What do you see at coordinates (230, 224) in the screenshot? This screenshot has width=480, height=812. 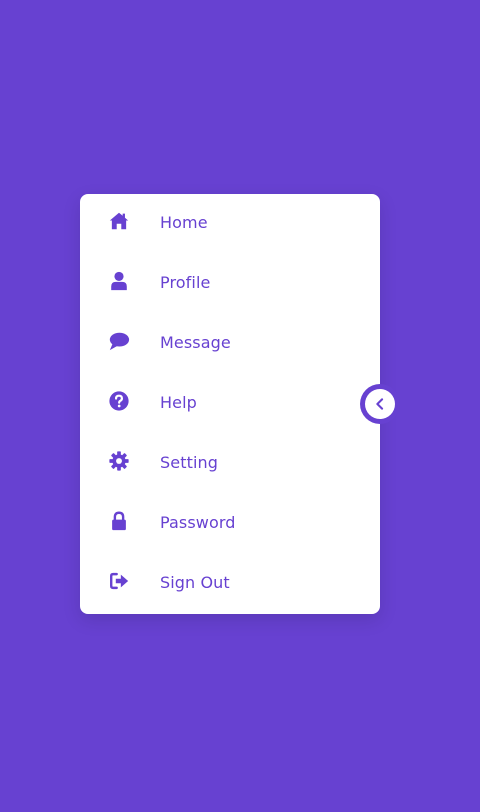 I see `menu-item-home: Home` at bounding box center [230, 224].